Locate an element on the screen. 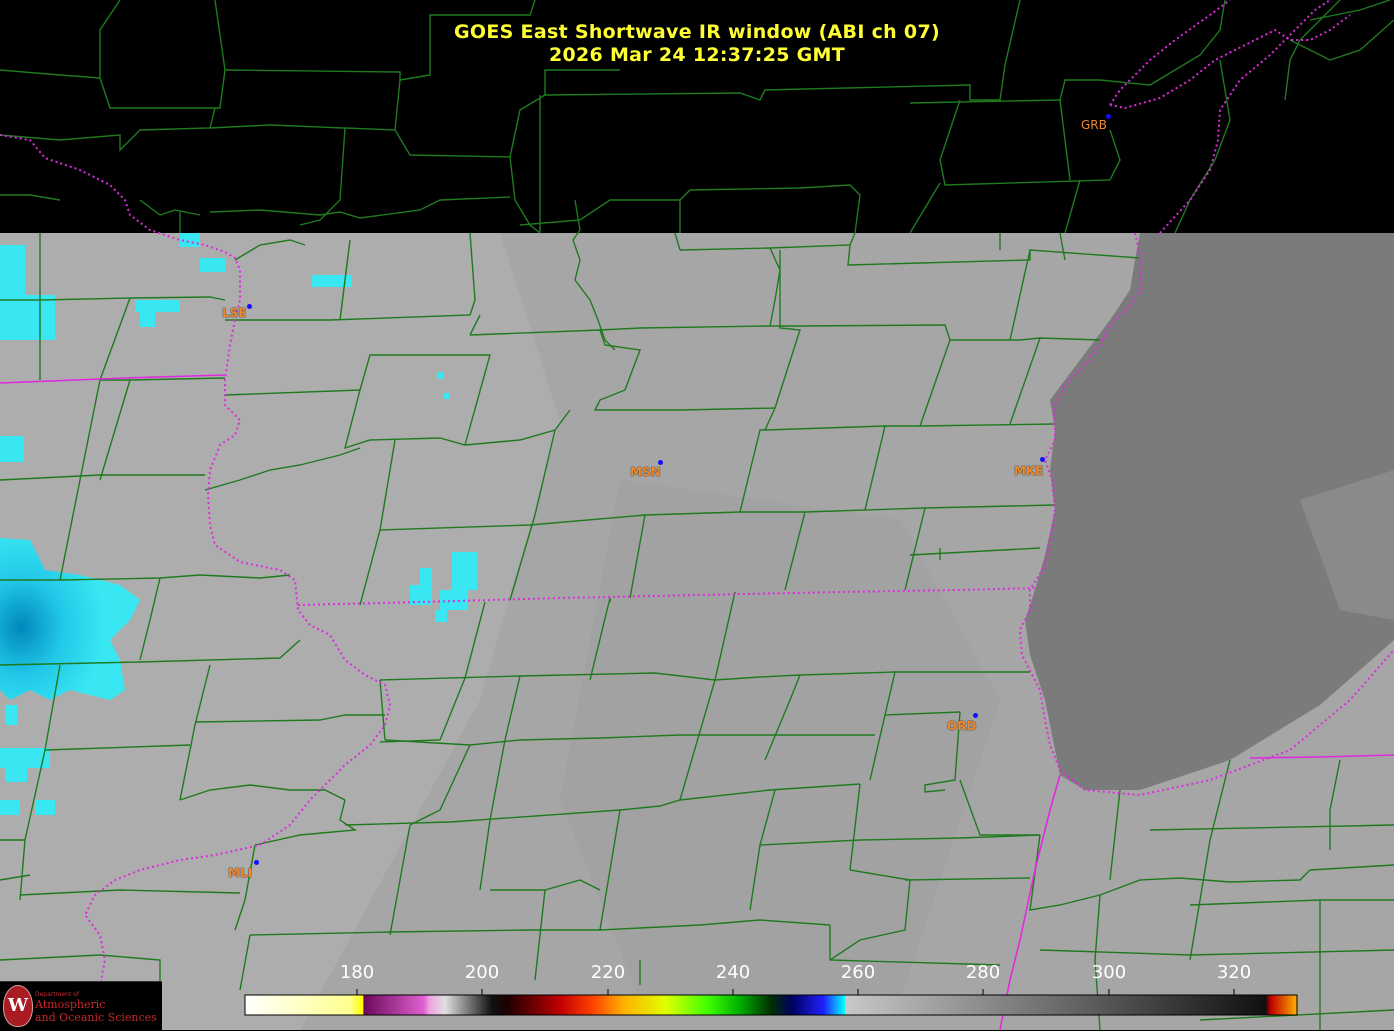  station-label-msn: MSN is located at coordinates (645, 472).